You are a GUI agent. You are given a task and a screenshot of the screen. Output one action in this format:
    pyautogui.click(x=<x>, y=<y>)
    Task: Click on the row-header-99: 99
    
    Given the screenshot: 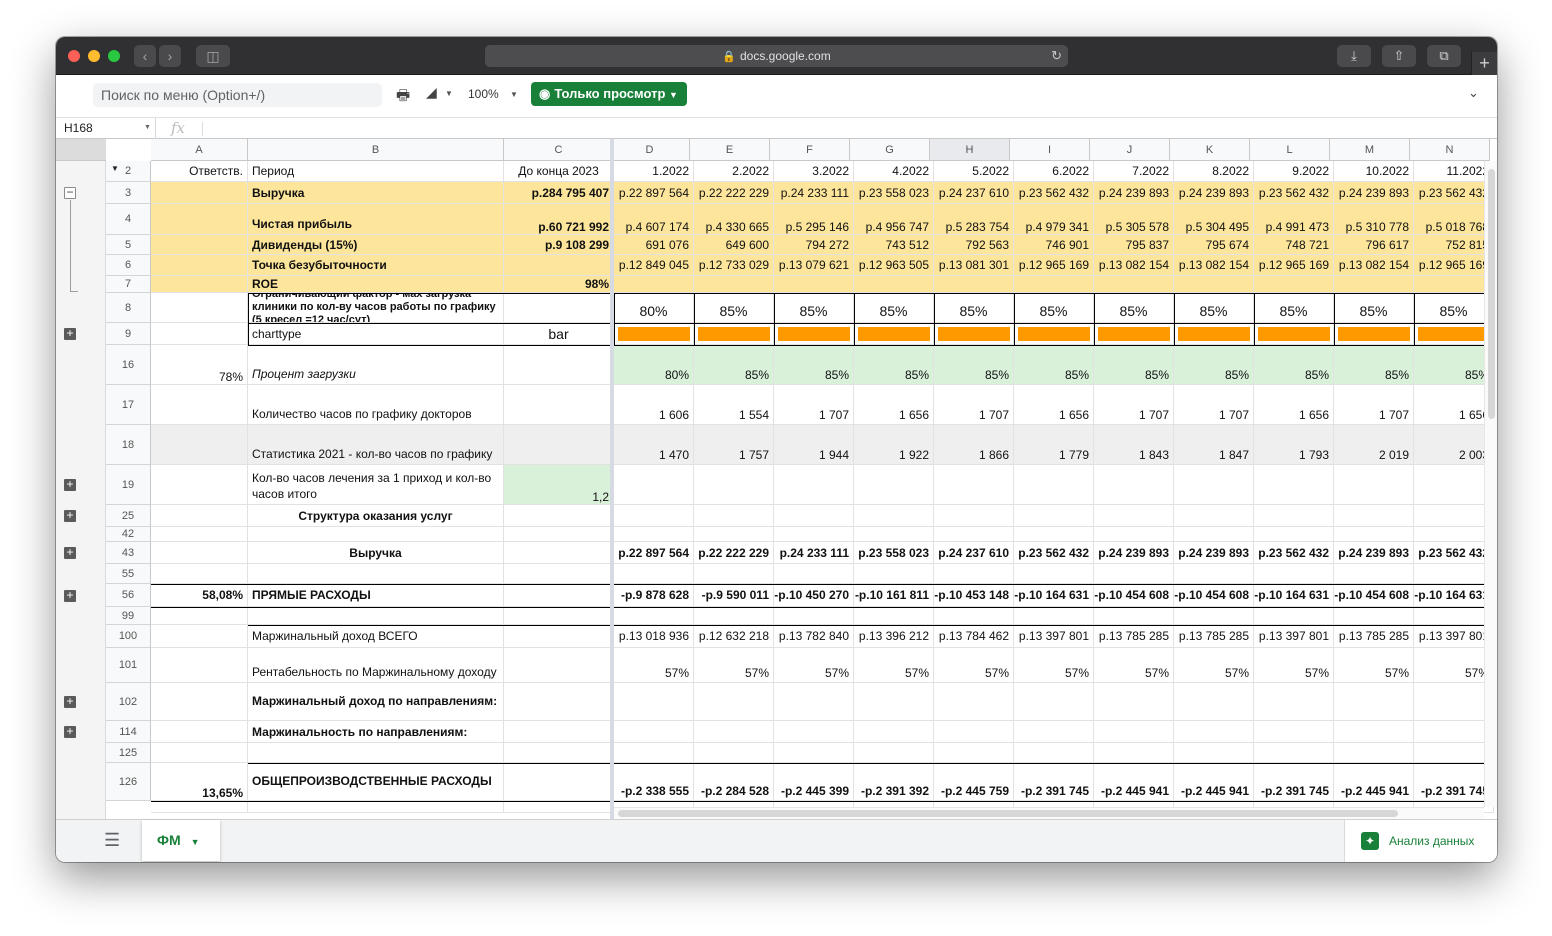 What is the action you would take?
    pyautogui.click(x=128, y=616)
    